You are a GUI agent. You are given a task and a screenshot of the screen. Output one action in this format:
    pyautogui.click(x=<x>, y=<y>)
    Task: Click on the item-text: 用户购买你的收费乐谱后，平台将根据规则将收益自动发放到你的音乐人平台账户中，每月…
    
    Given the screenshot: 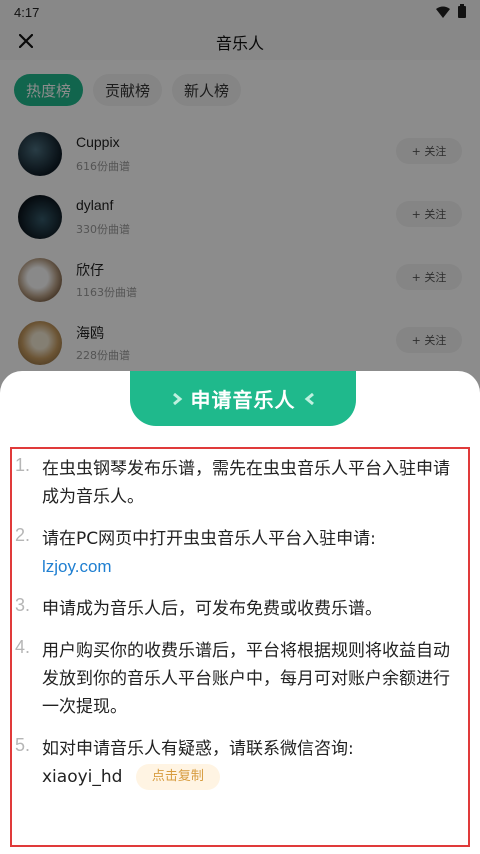 What is the action you would take?
    pyautogui.click(x=246, y=679)
    